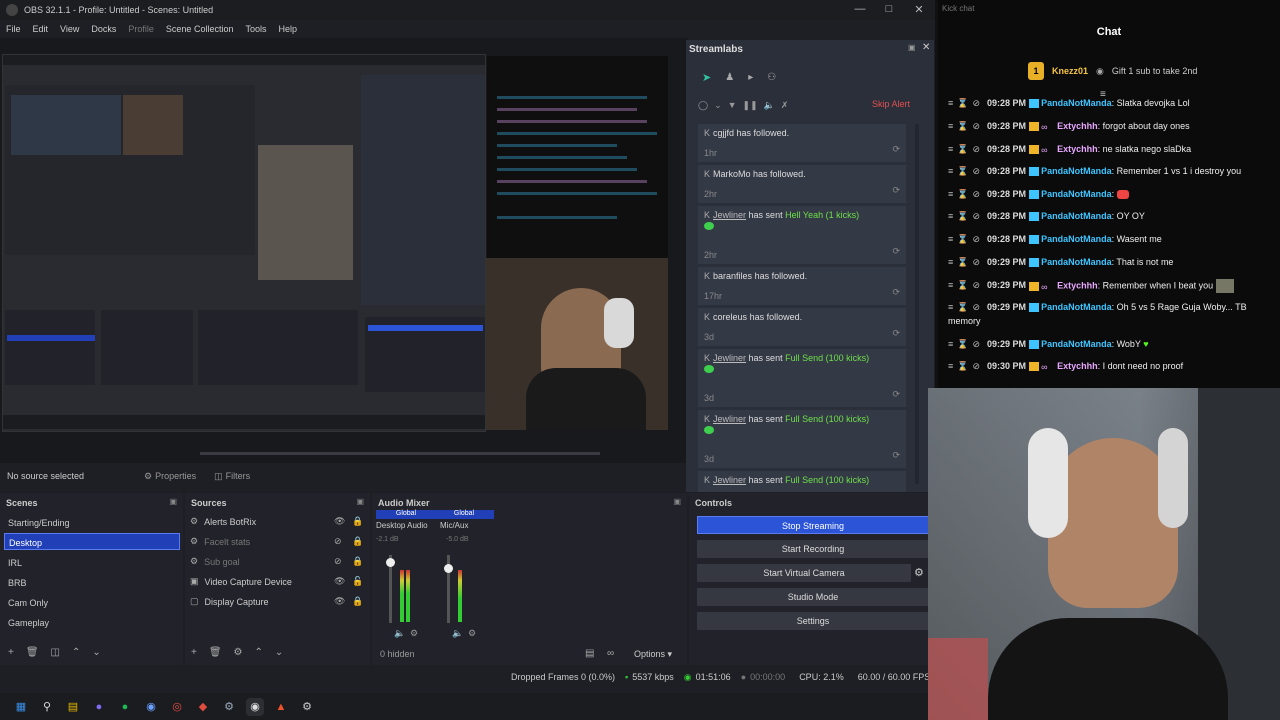 Image resolution: width=1280 pixels, height=720 pixels. What do you see at coordinates (151, 707) in the screenshot?
I see `app-icon: ◉` at bounding box center [151, 707].